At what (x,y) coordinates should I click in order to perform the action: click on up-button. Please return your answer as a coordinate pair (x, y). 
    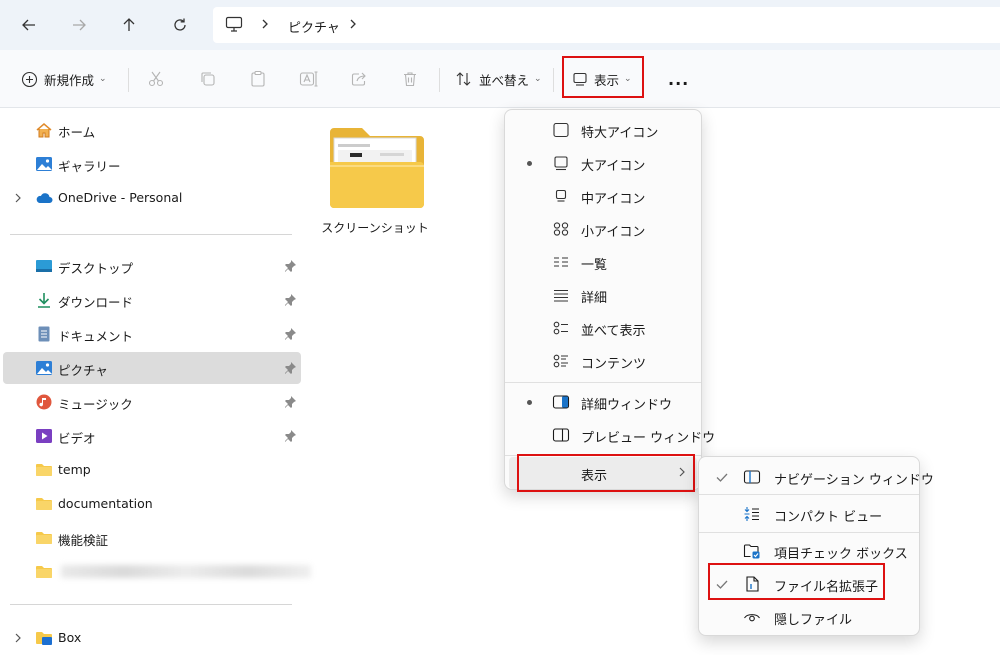
    Looking at the image, I should click on (129, 25).